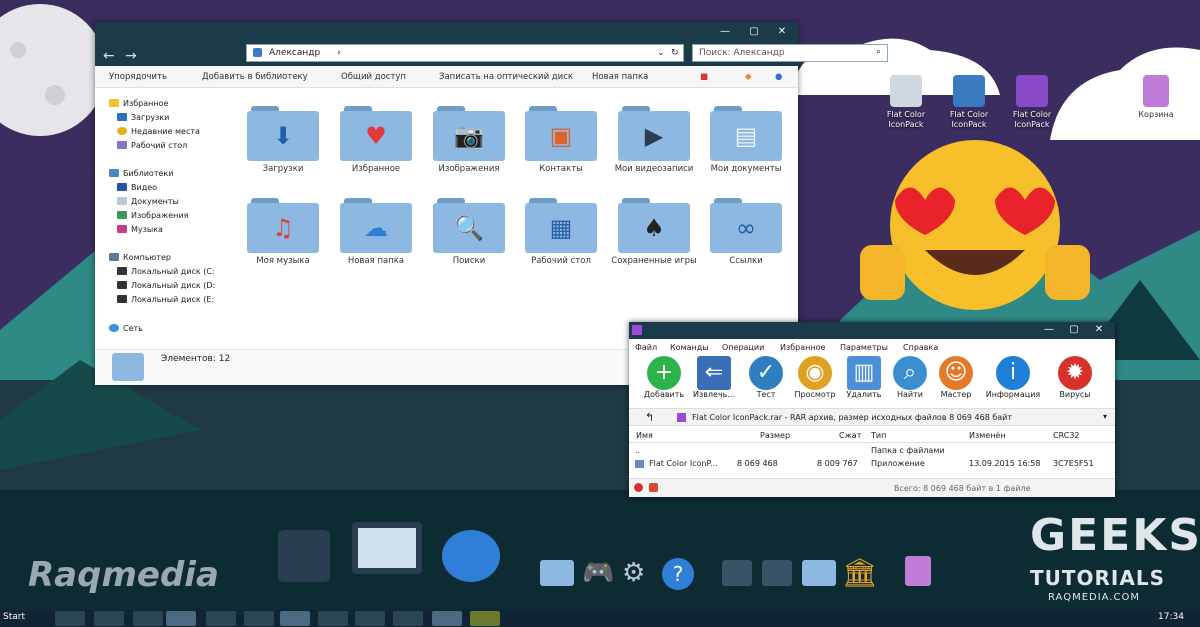 The height and width of the screenshot is (627, 1200). I want to click on nav-documents: Документы, so click(148, 201).